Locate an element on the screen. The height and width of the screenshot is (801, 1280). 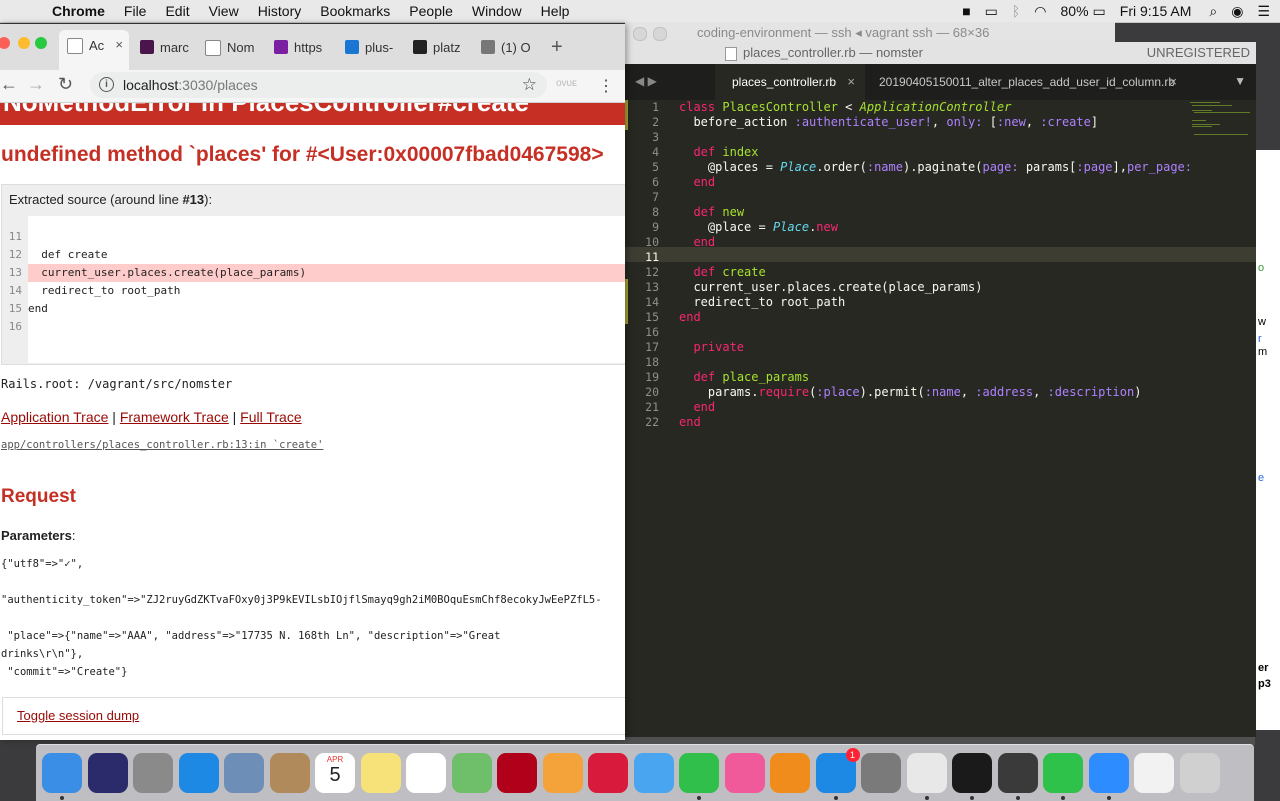
application-trace-link: Application Trace is located at coordinates (54, 417).